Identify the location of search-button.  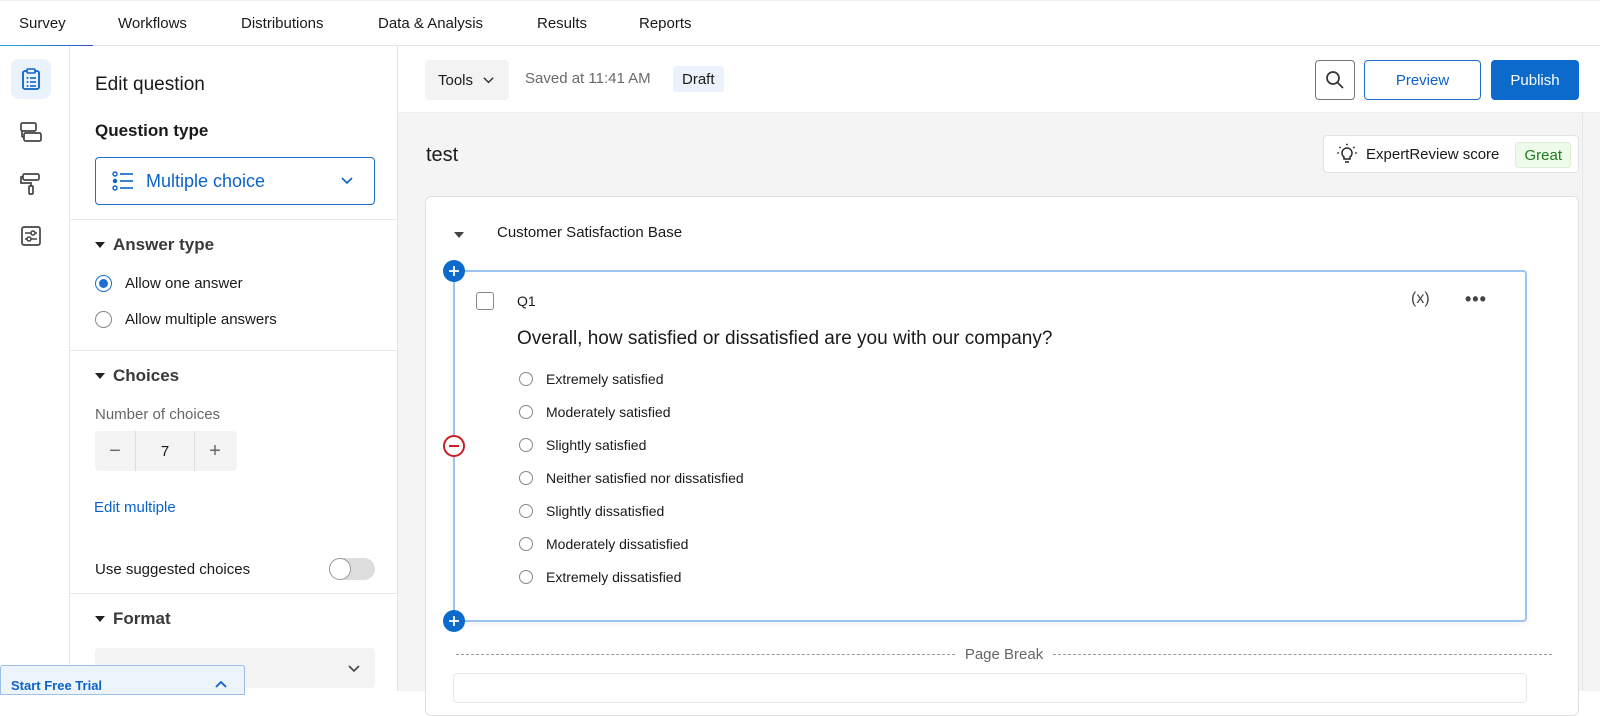
(1335, 80).